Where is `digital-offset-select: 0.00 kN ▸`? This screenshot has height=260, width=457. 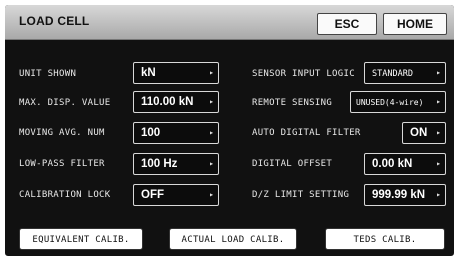
digital-offset-select: 0.00 kN ▸ is located at coordinates (405, 164).